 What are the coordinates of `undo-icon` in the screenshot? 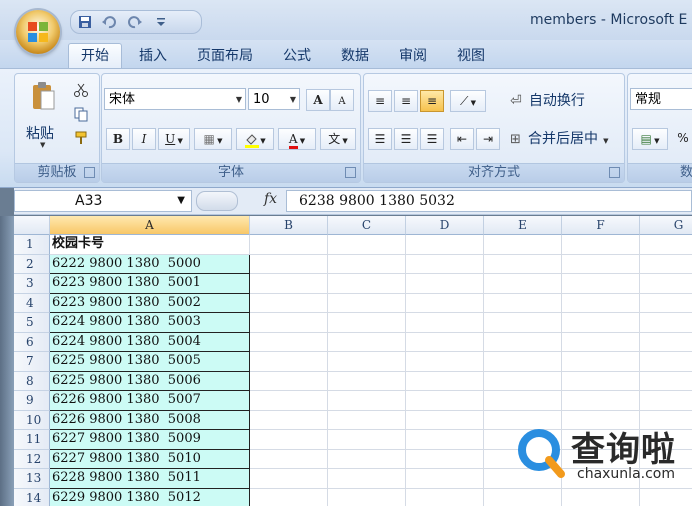 It's located at (109, 22).